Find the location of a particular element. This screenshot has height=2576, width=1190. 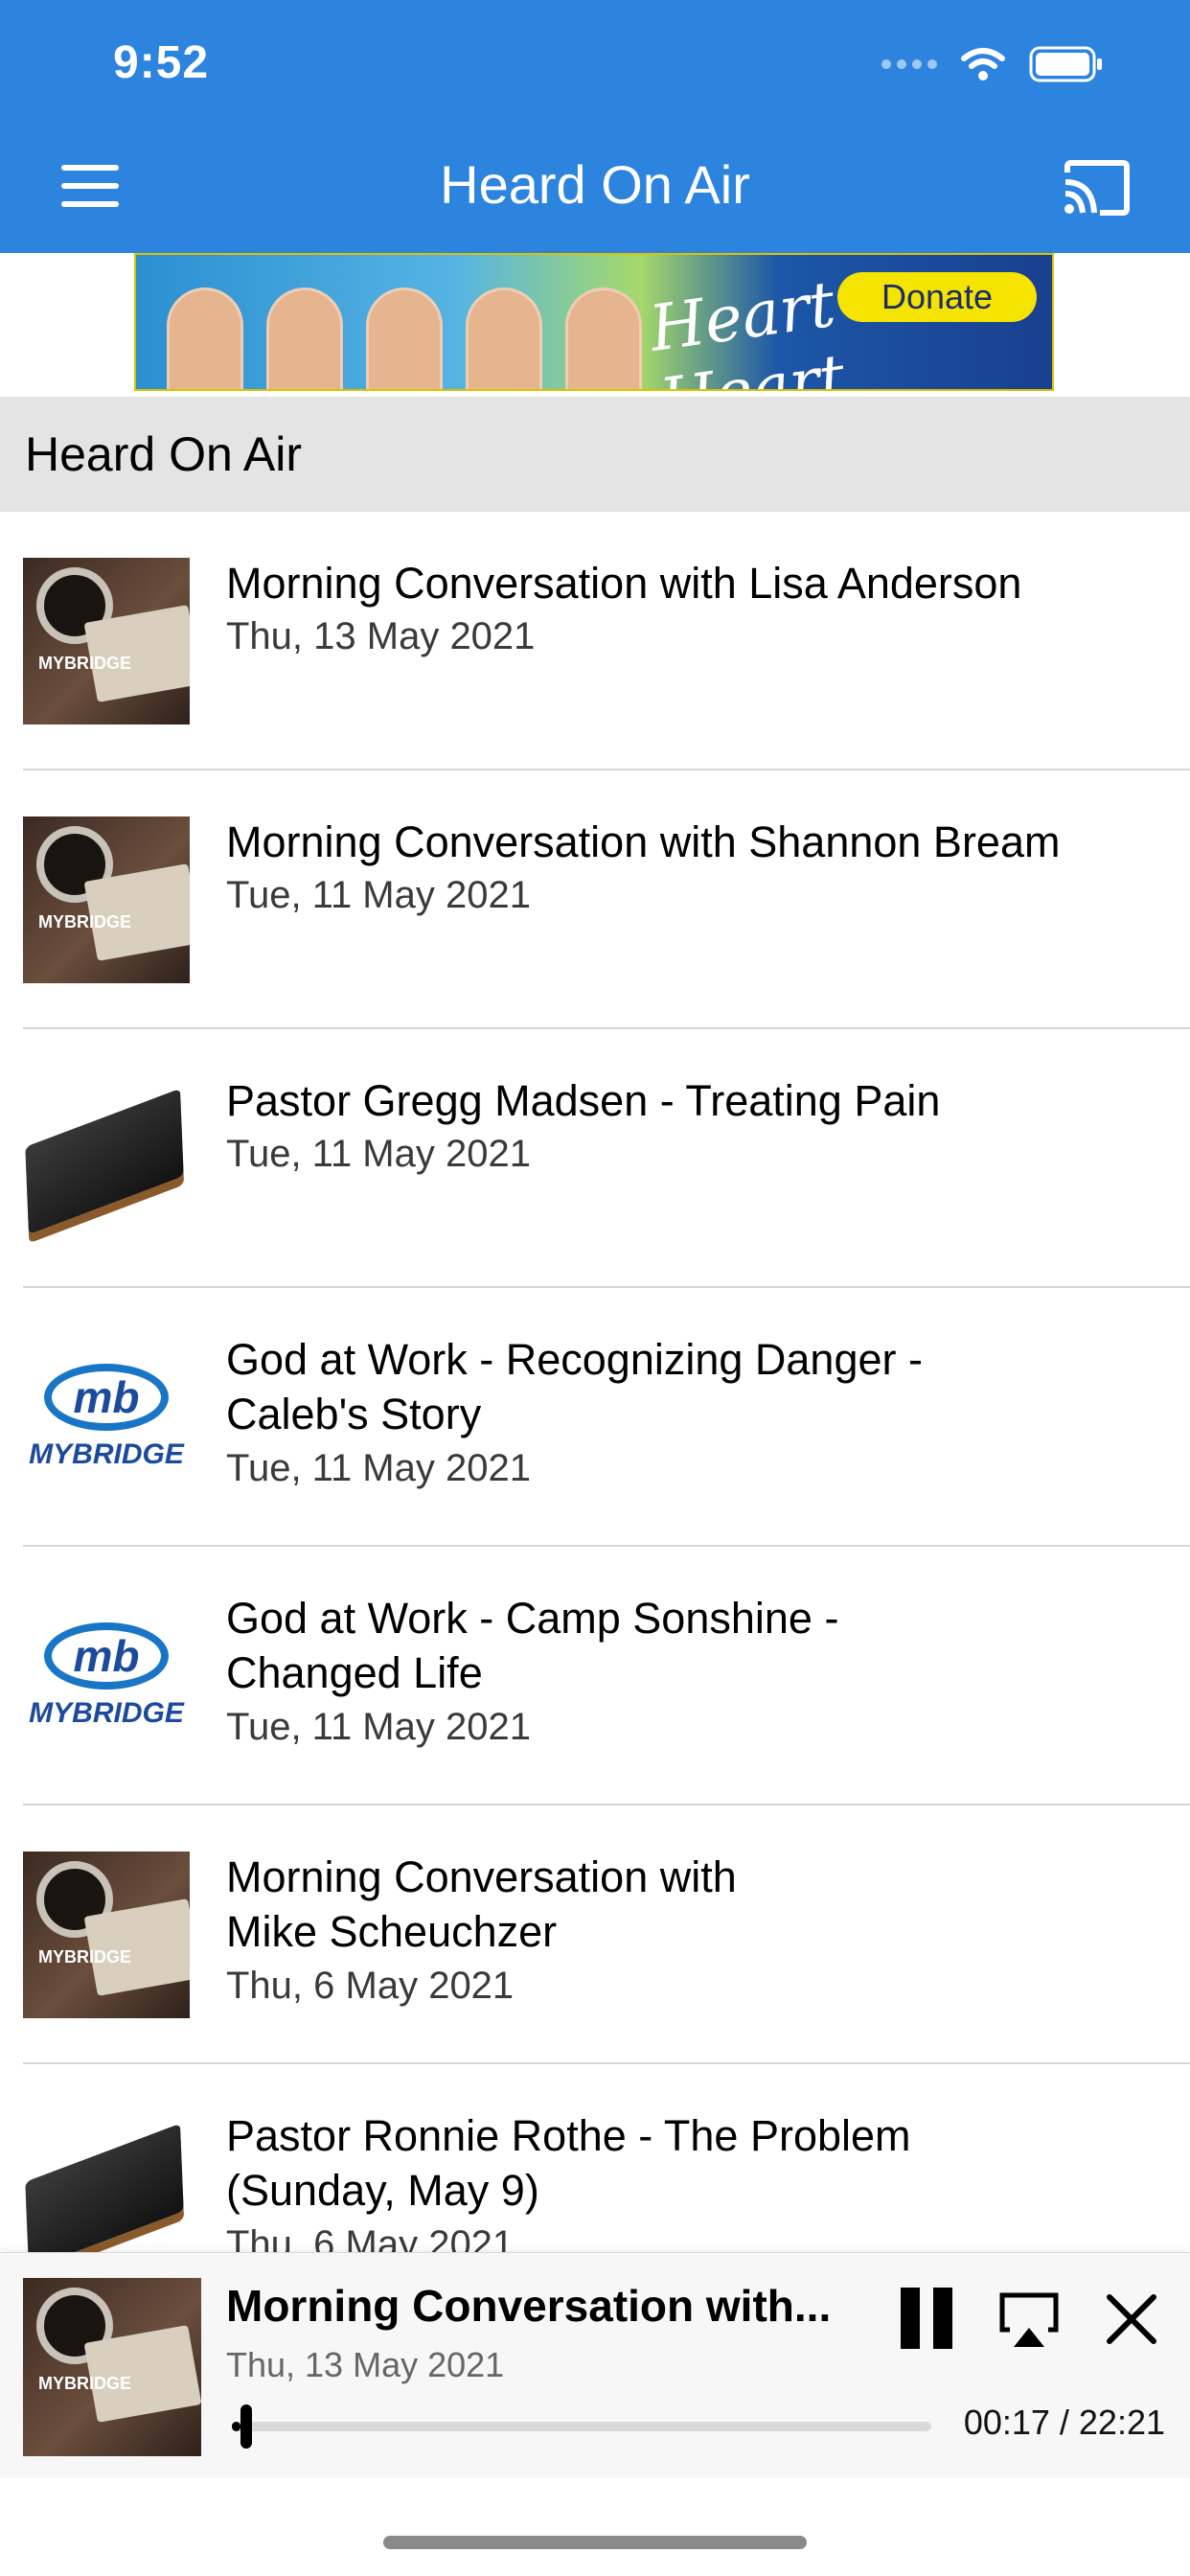

episode-title: Morning Conversation with Lisa Anderson is located at coordinates (624, 583).